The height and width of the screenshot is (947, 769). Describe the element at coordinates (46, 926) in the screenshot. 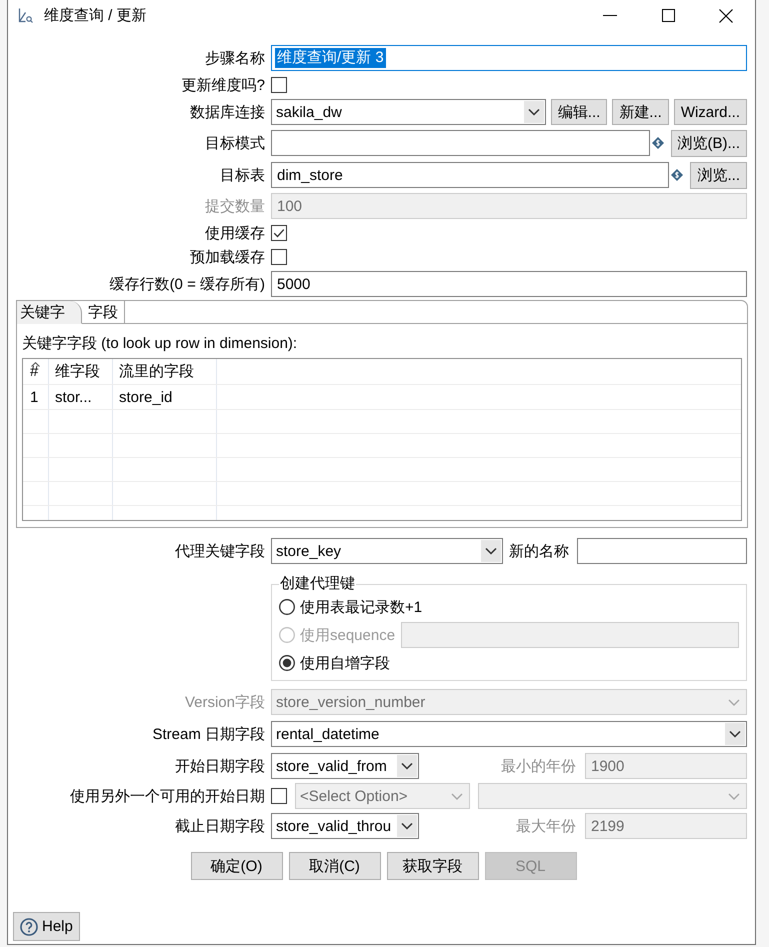

I see `help-button: Help` at that location.